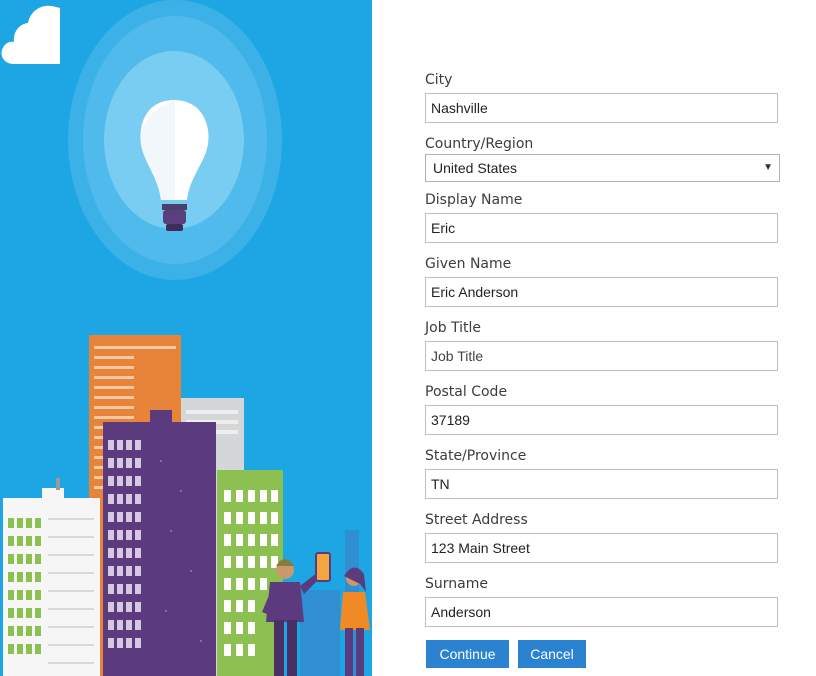  What do you see at coordinates (601, 228) in the screenshot?
I see `display-name-input` at bounding box center [601, 228].